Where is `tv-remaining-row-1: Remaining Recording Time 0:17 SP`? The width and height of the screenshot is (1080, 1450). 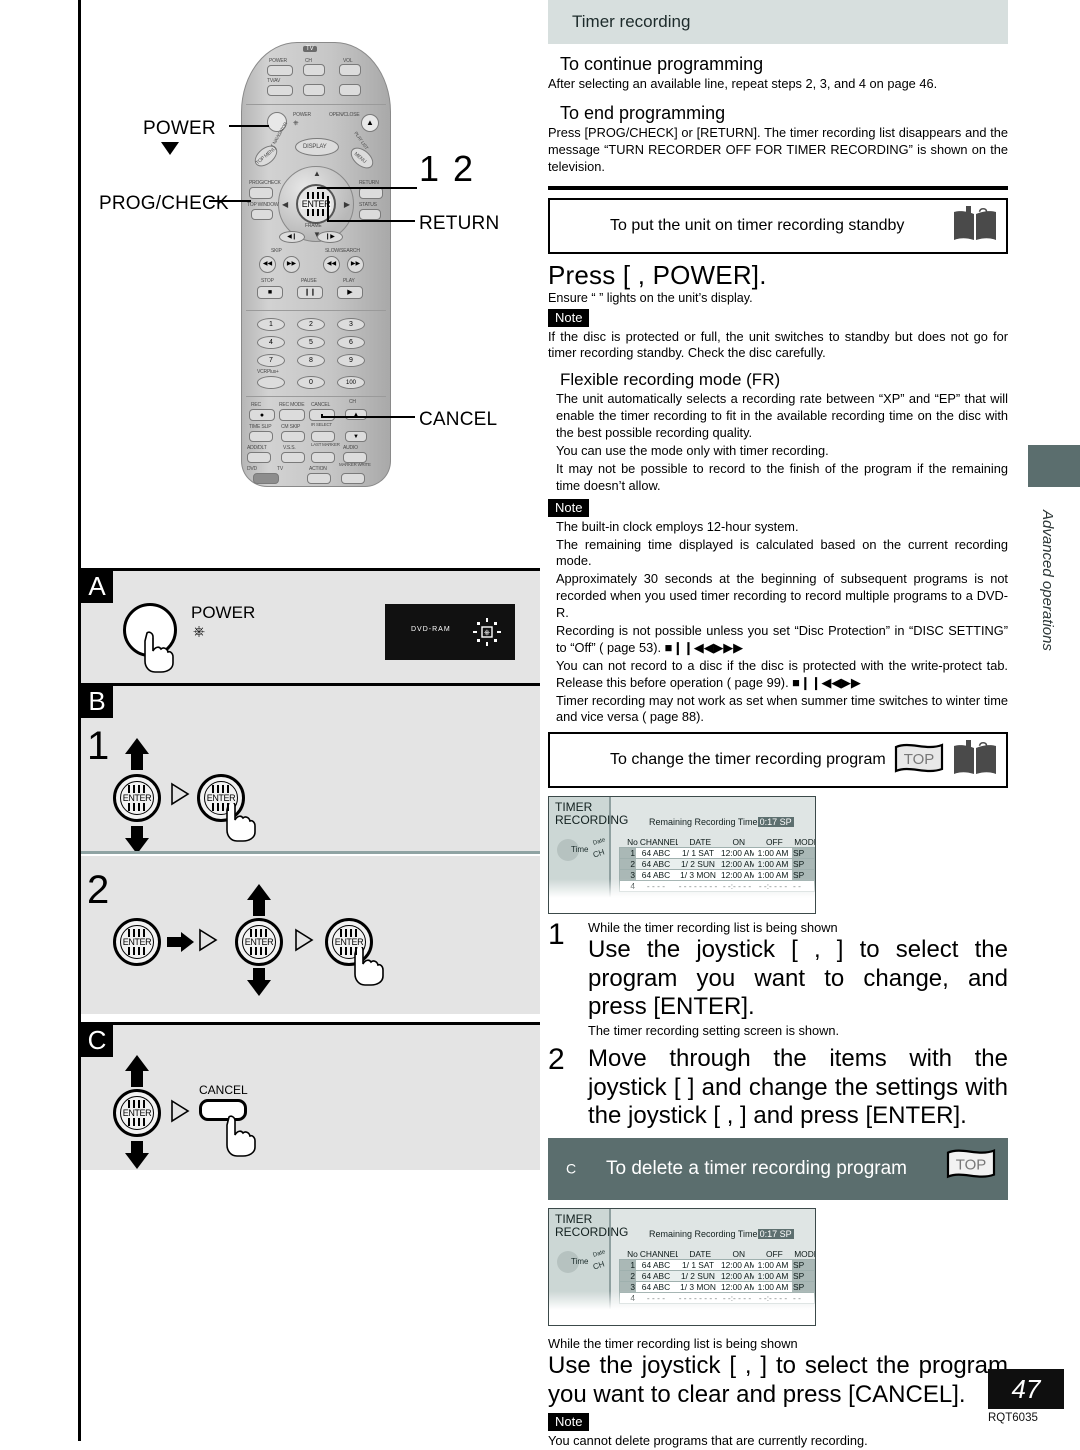
tv-remaining-row-1: Remaining Recording Time 0:17 SP is located at coordinates (721, 822).